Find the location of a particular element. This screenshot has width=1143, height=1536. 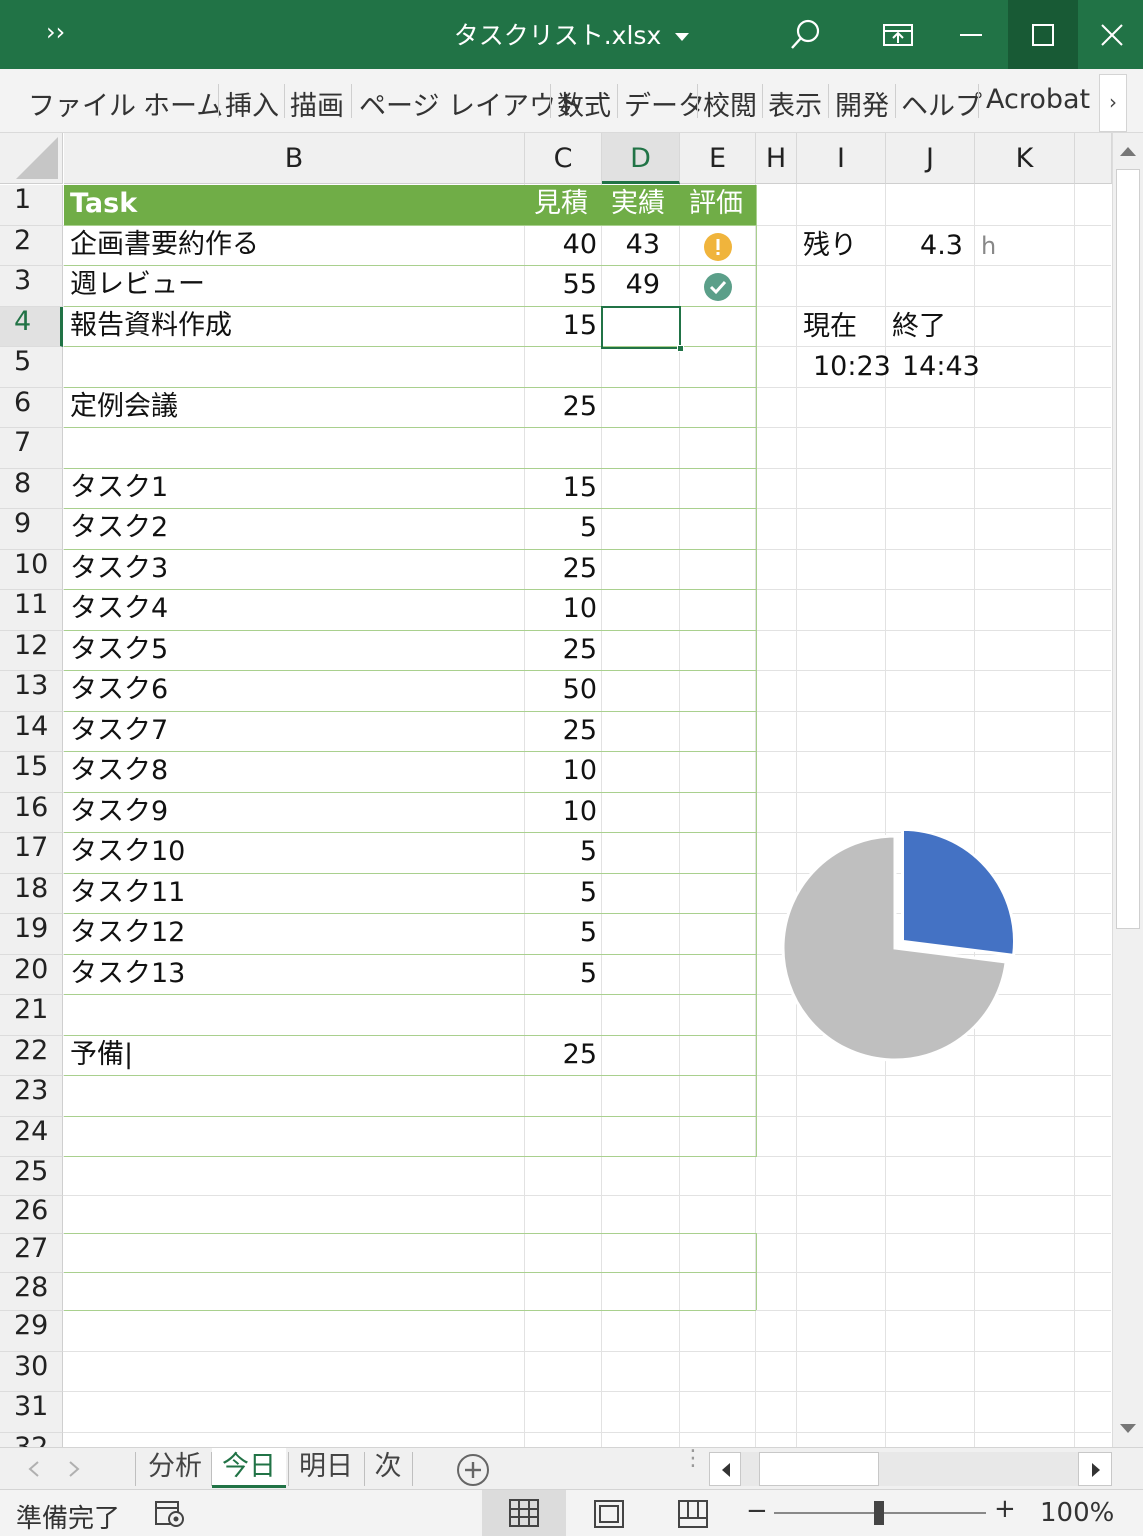

task-name-cell: タスク4 is located at coordinates (119, 608).